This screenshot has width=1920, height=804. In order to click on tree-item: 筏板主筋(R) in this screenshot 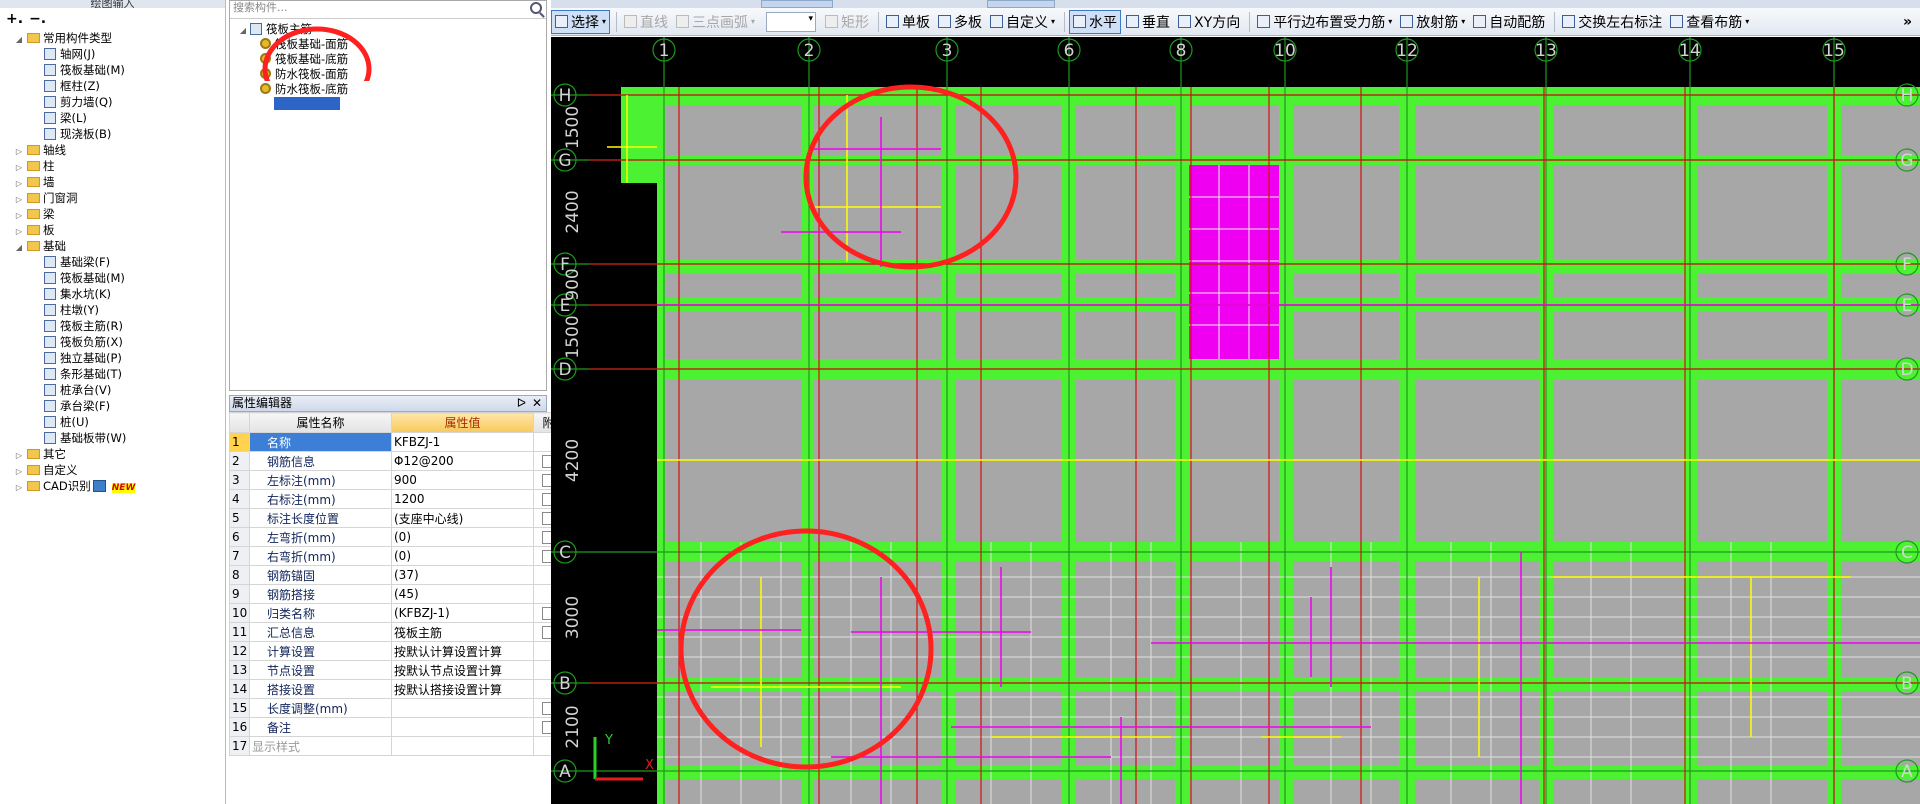, I will do `click(112, 326)`.